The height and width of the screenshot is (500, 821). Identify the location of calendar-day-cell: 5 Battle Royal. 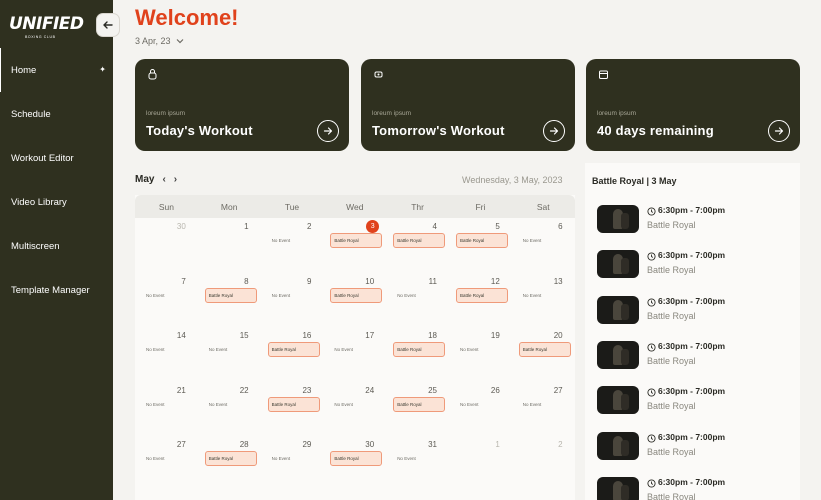
(480, 245).